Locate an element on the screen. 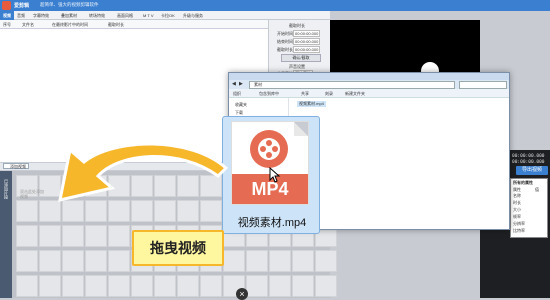  tab-style: 画面风格 is located at coordinates (125, 15).